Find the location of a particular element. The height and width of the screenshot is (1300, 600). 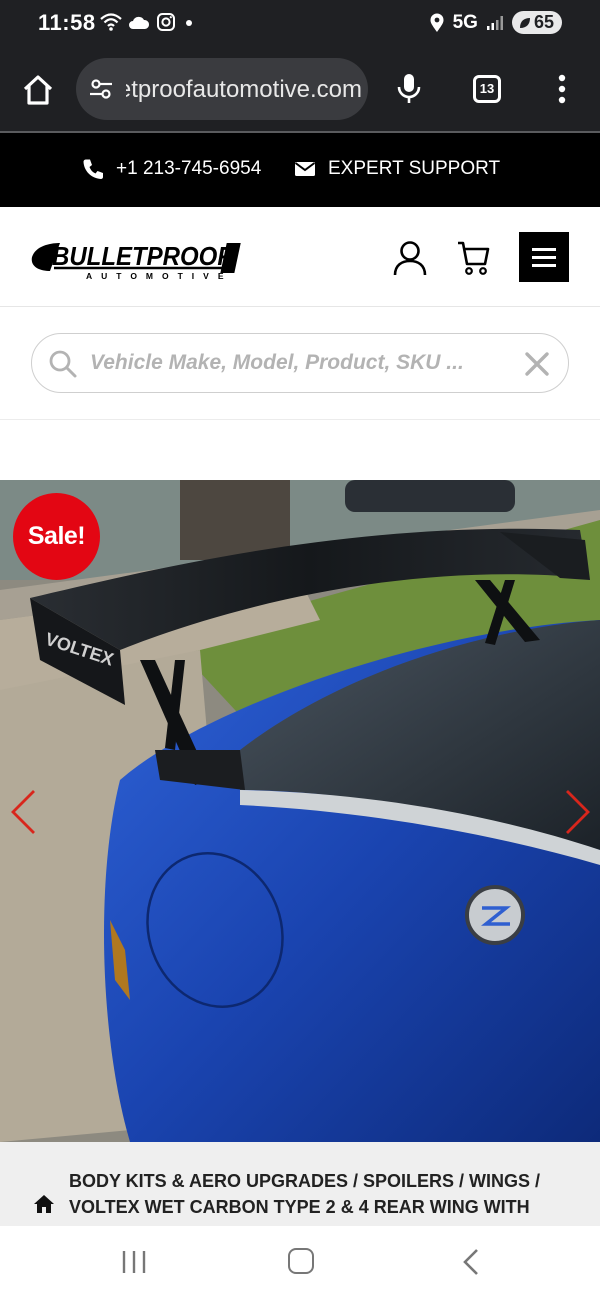

chevron-right-icon is located at coordinates (578, 812).